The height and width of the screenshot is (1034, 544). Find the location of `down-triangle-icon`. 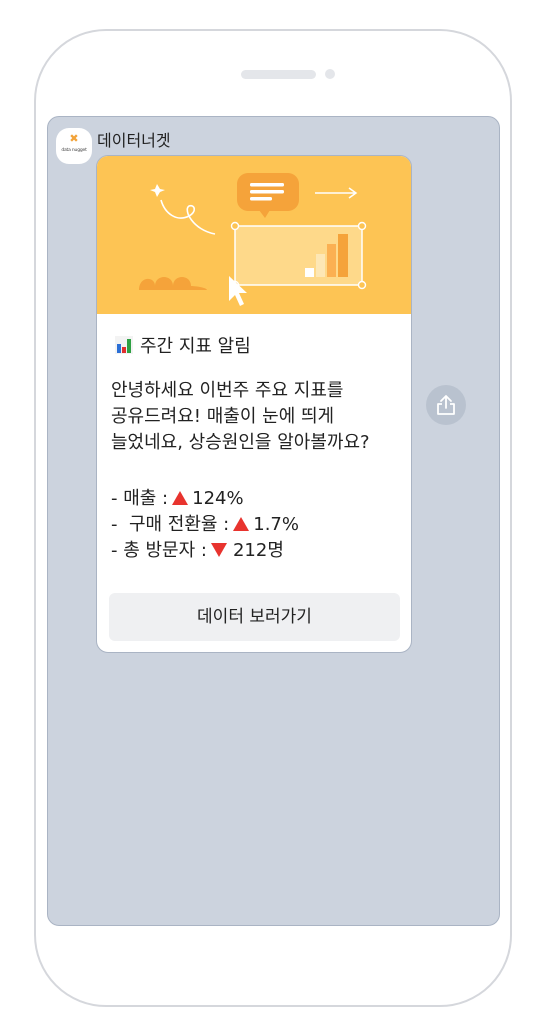

down-triangle-icon is located at coordinates (218, 550).